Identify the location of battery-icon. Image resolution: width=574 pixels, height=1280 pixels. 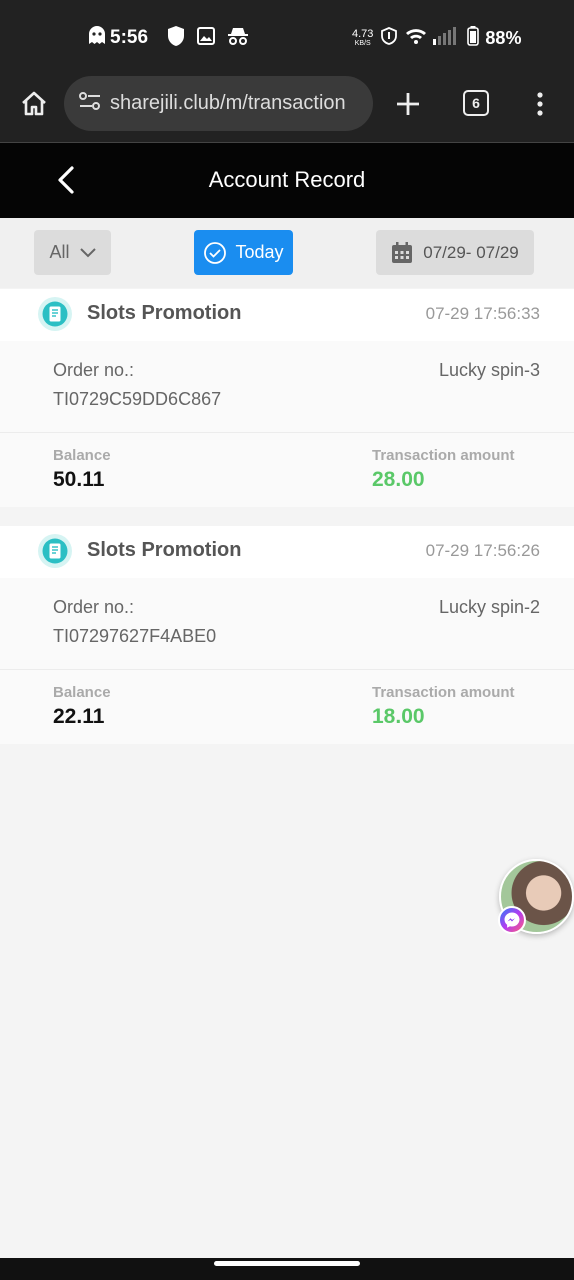
(473, 38).